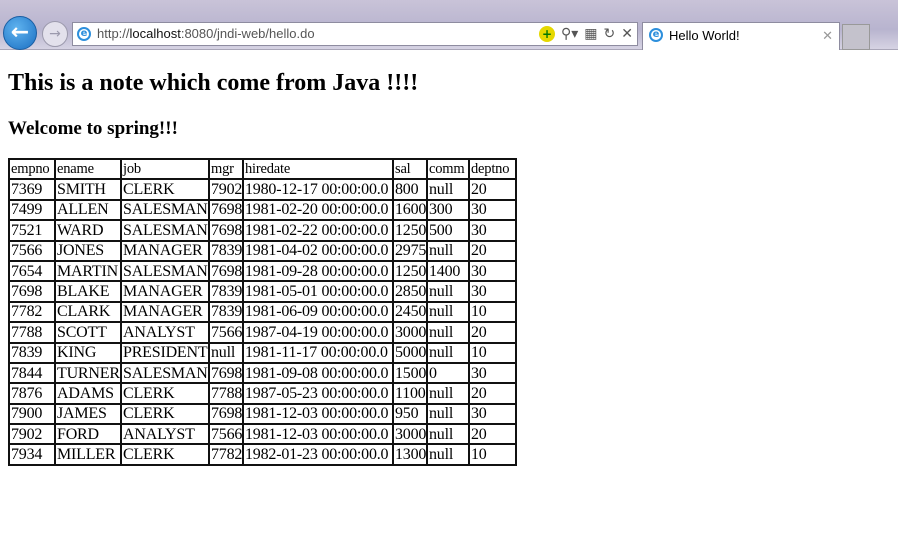 The image size is (898, 559). Describe the element at coordinates (590, 34) in the screenshot. I see `compat-view-icon: ▦` at that location.